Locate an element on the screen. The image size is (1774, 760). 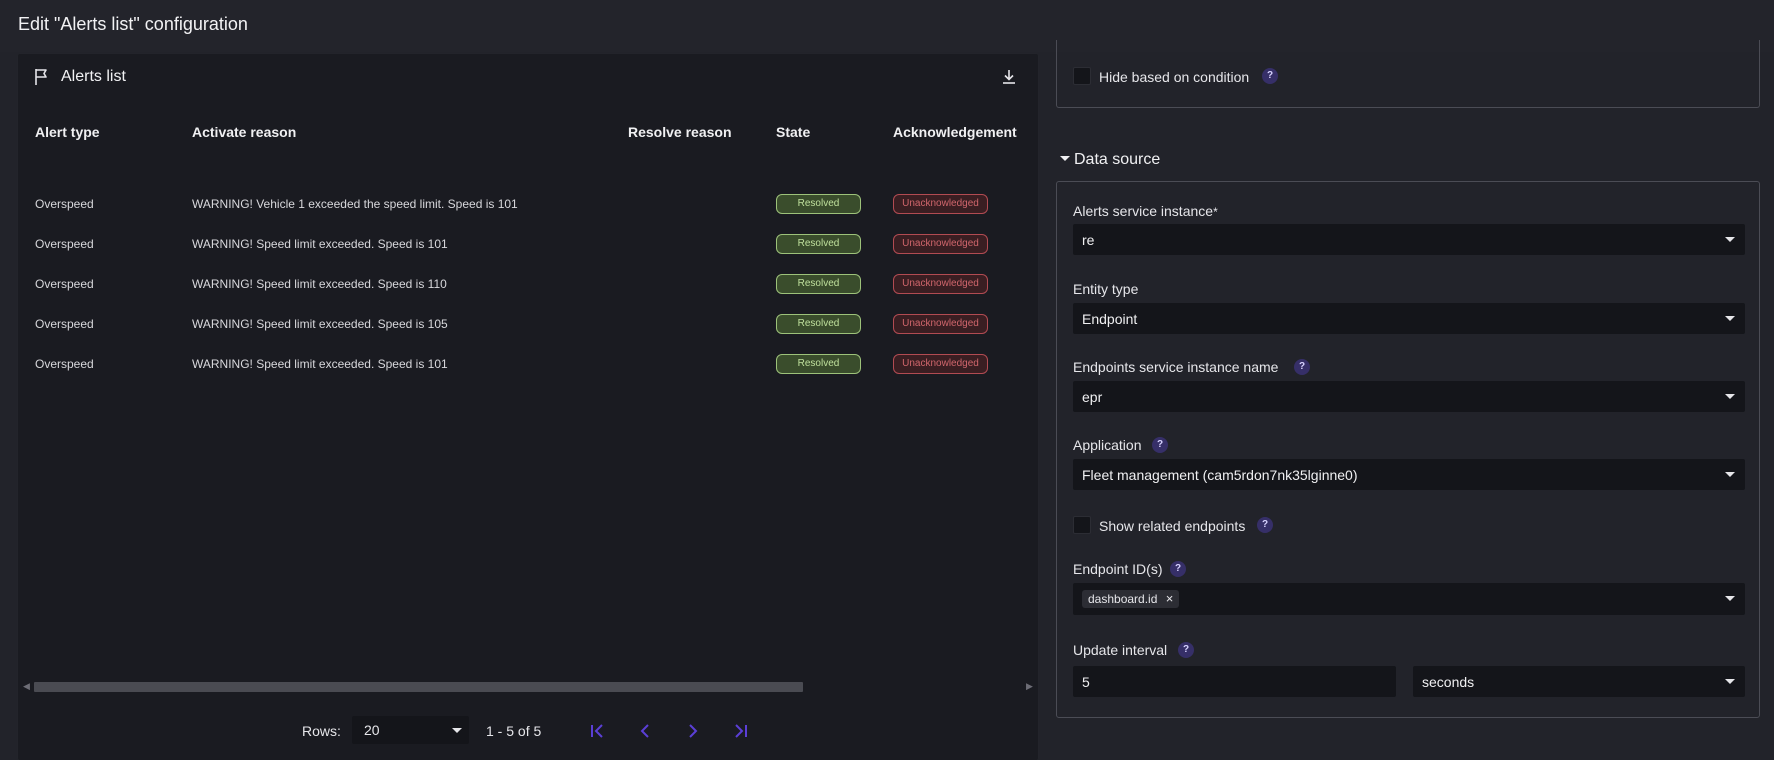
show-related-label: Show related endpoints is located at coordinates (1172, 526).